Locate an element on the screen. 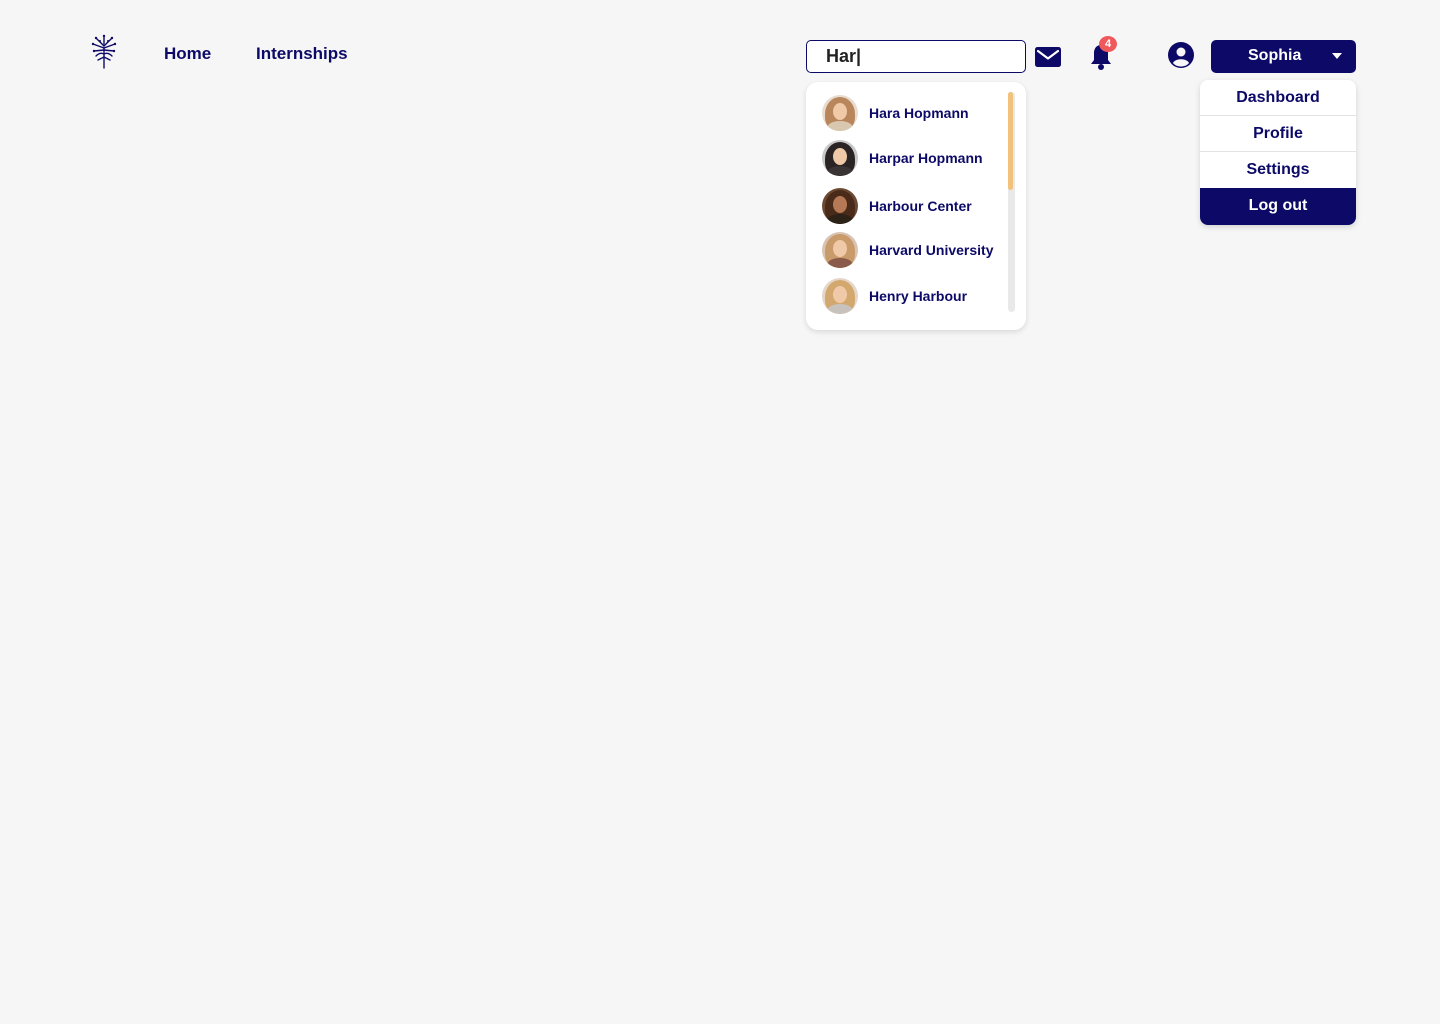 The image size is (1440, 1024). suggestion-item: Harpar Hopmann is located at coordinates (912, 158).